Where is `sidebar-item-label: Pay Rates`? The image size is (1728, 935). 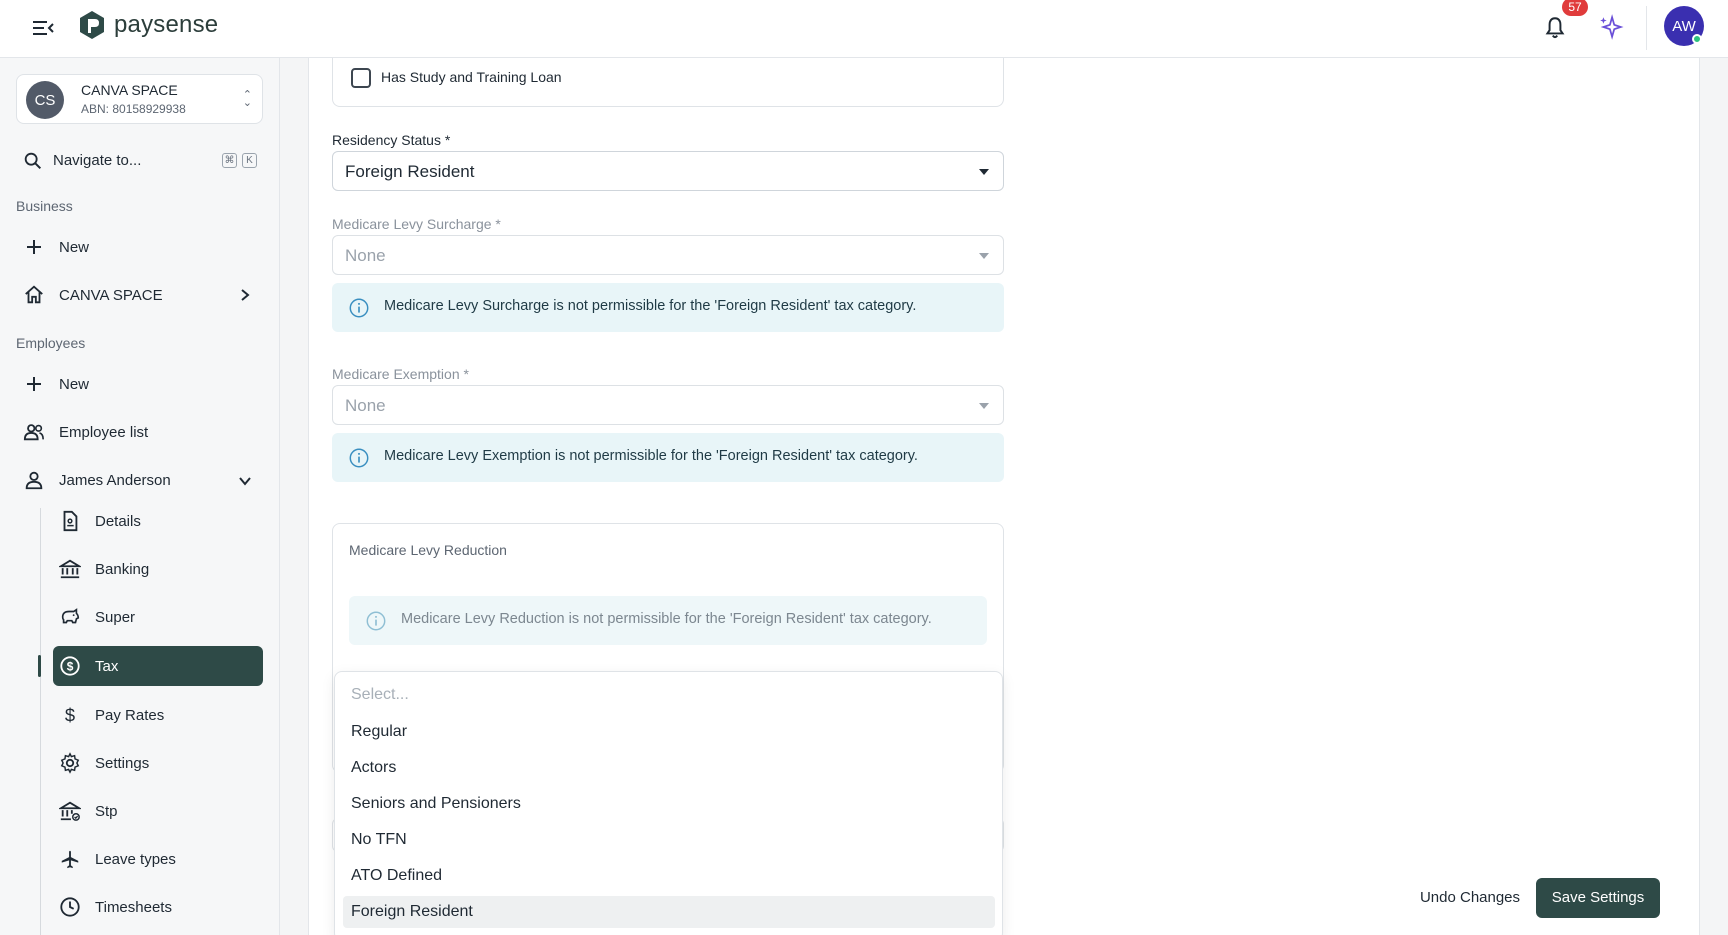 sidebar-item-label: Pay Rates is located at coordinates (130, 715).